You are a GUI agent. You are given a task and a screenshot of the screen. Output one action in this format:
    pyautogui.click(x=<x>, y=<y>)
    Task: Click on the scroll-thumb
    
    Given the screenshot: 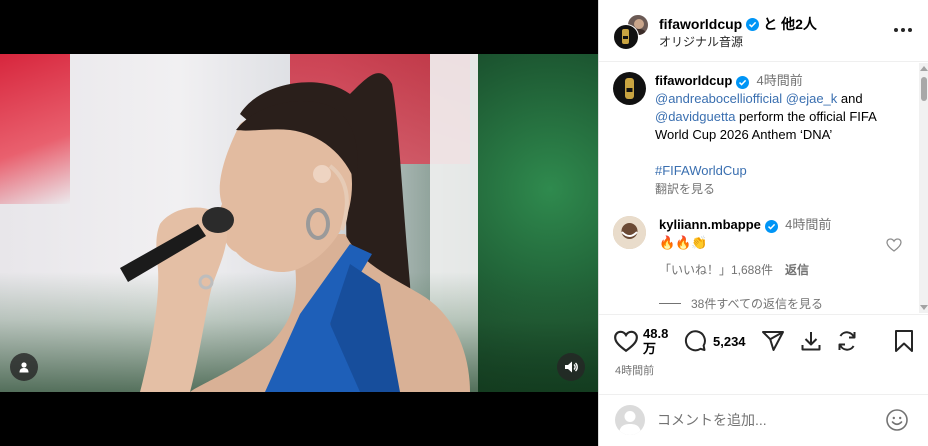 What is the action you would take?
    pyautogui.click(x=924, y=89)
    